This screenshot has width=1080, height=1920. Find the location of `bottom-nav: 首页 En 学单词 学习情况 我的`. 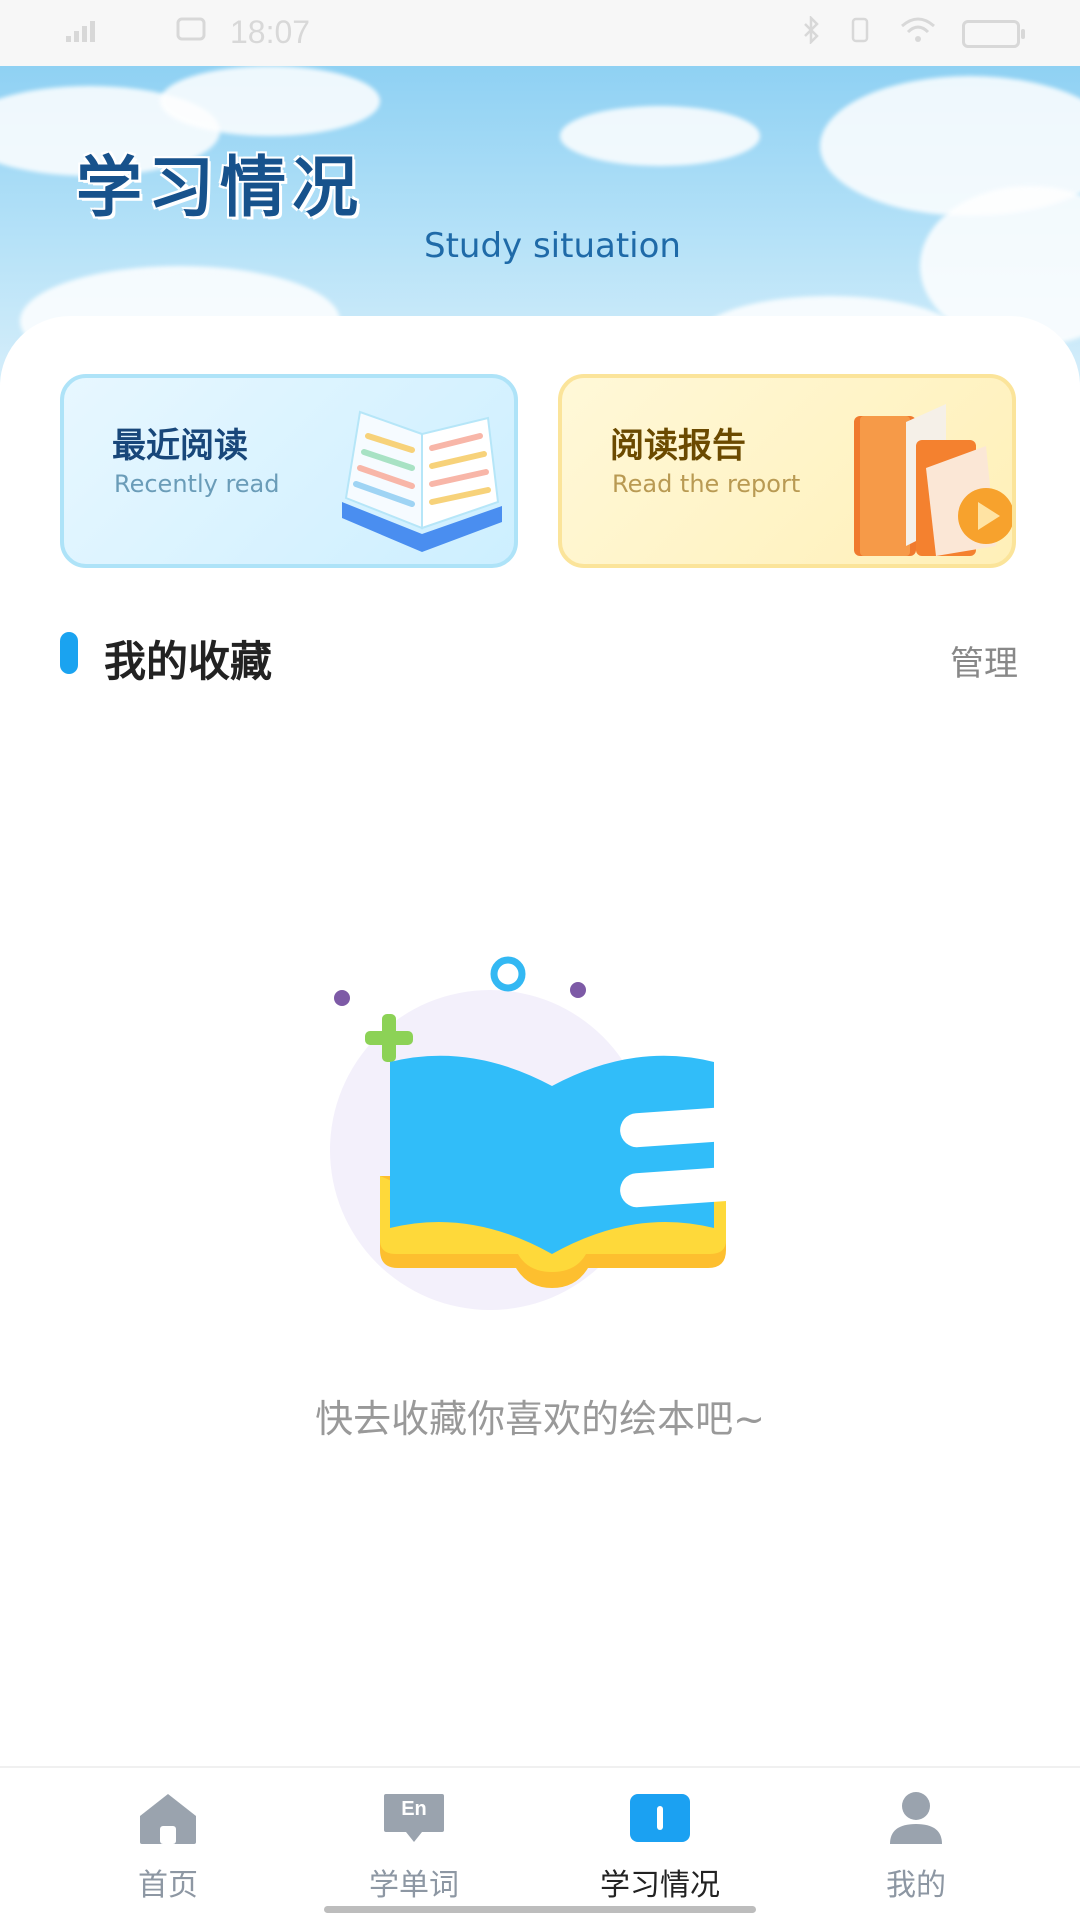

bottom-nav: 首页 En 学单词 学习情况 我的 is located at coordinates (540, 1843).